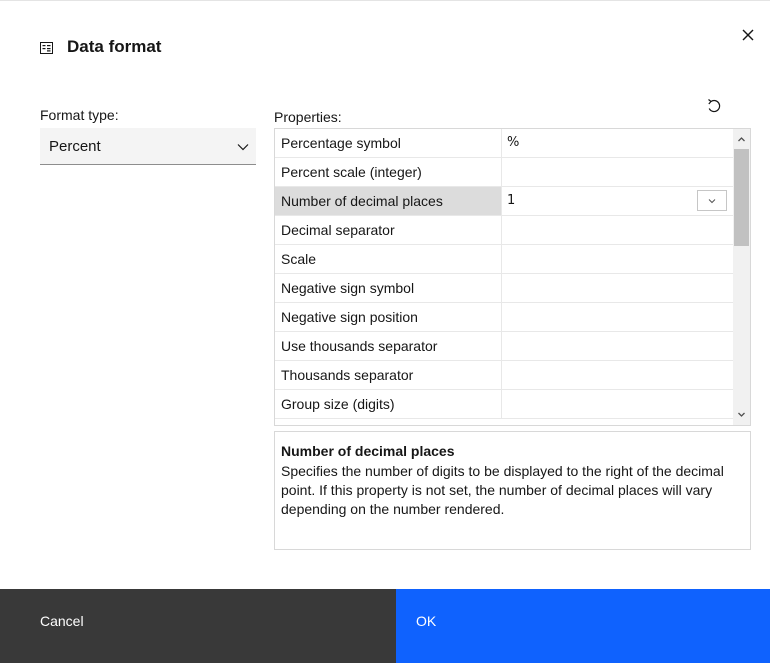 This screenshot has height=663, width=770. Describe the element at coordinates (617, 201) in the screenshot. I see `property-value-cell: 1` at that location.